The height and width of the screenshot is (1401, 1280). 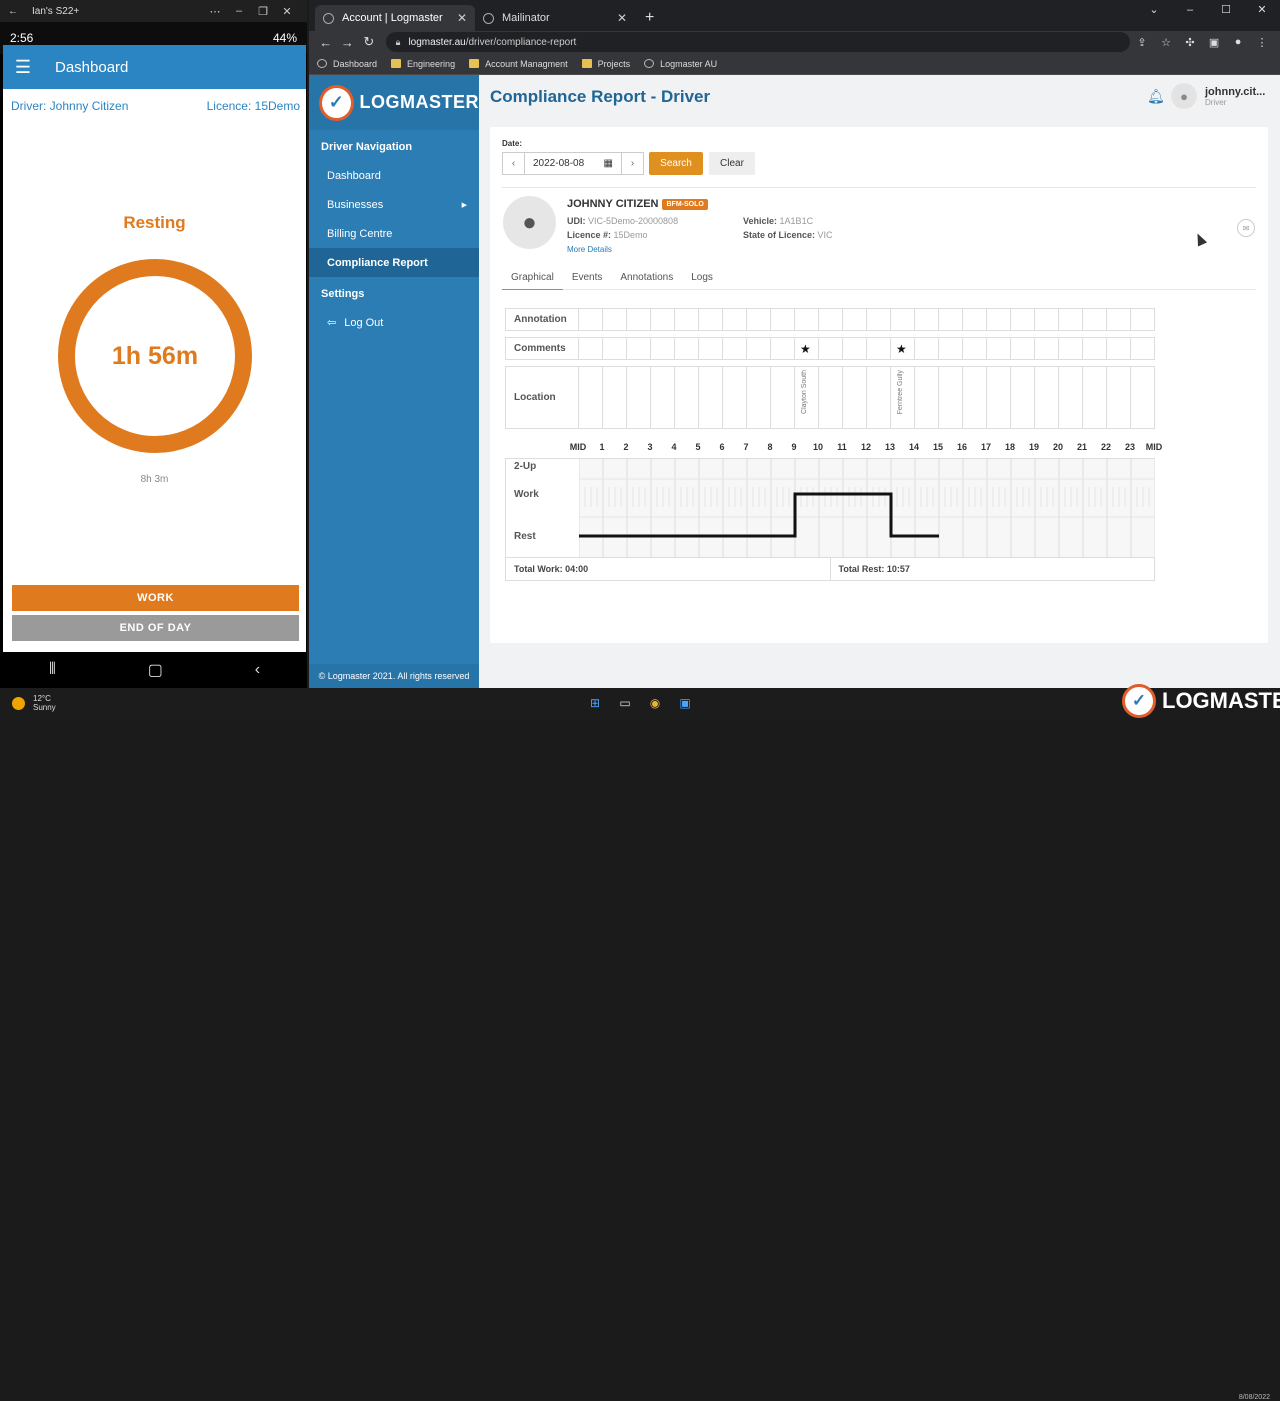 What do you see at coordinates (685, 204) in the screenshot?
I see `driver-tag-badge: BFM-SOLO` at bounding box center [685, 204].